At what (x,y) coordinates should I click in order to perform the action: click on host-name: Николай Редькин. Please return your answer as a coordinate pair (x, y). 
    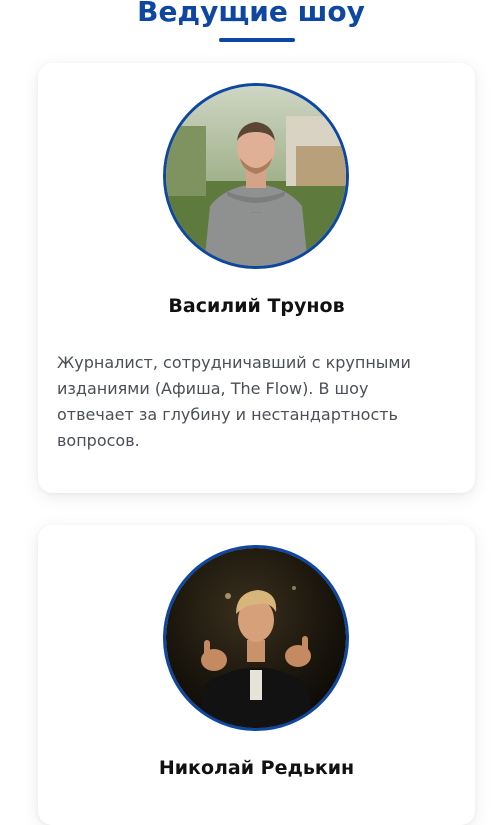
    Looking at the image, I should click on (256, 768).